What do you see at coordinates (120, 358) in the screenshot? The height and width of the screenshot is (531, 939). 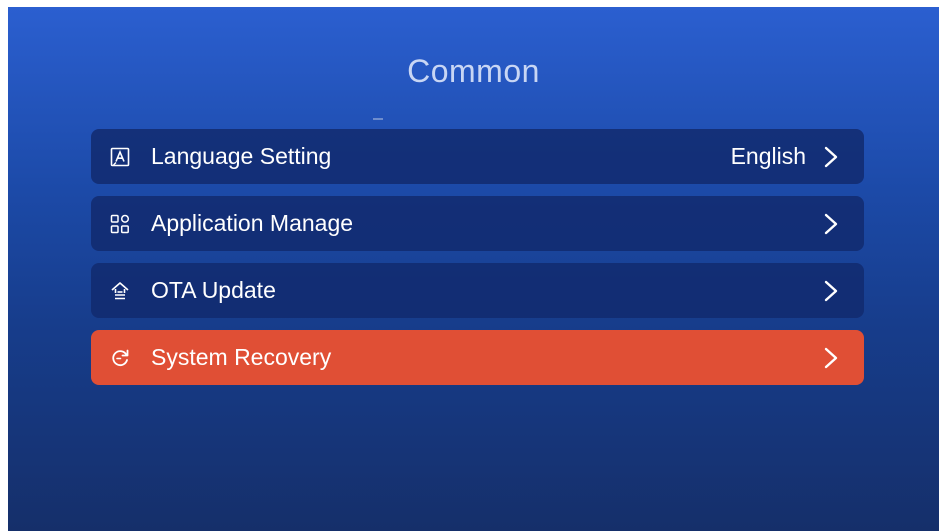 I see `recovery-icon` at bounding box center [120, 358].